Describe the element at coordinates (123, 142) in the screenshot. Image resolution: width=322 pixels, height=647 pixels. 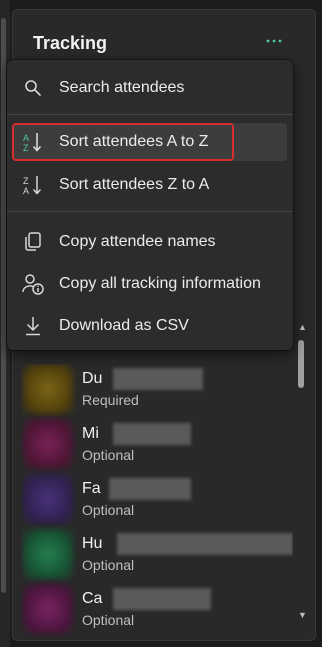
I see `focus-highlight` at that location.